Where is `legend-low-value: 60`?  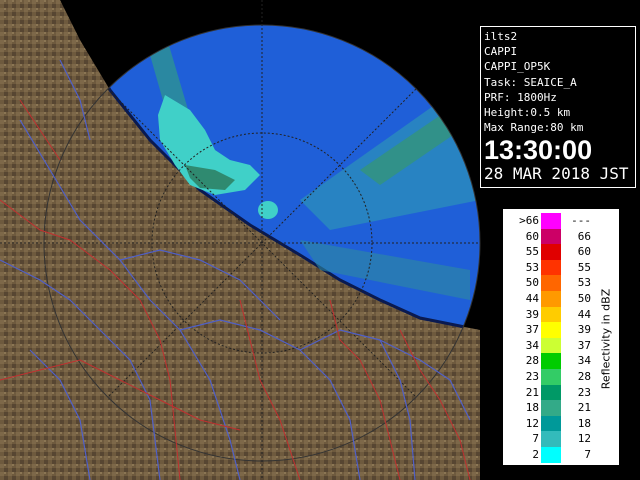
legend-low-value: 60 is located at coordinates (532, 236).